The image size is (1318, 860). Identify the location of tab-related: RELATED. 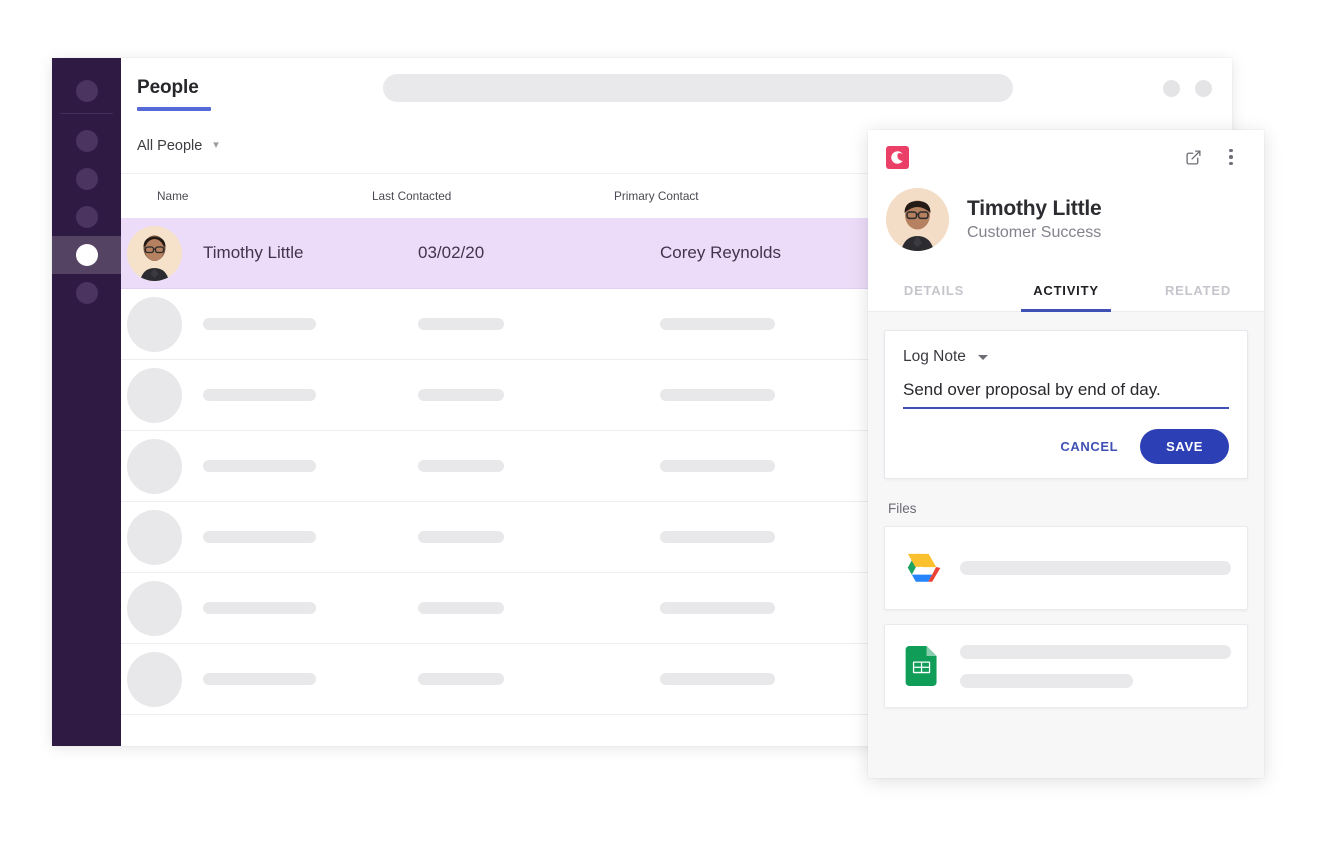
(1198, 294).